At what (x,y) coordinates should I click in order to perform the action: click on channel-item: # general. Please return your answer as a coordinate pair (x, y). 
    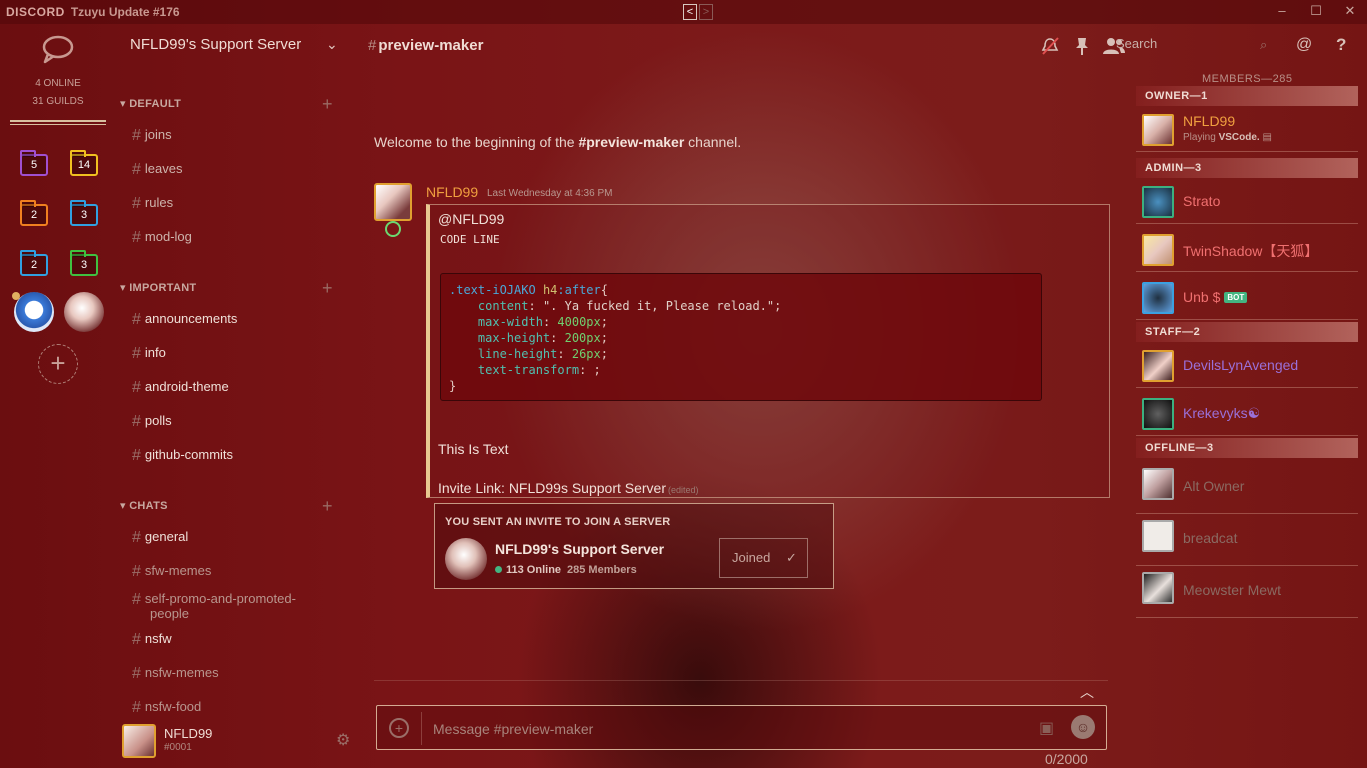
    Looking at the image, I should click on (227, 537).